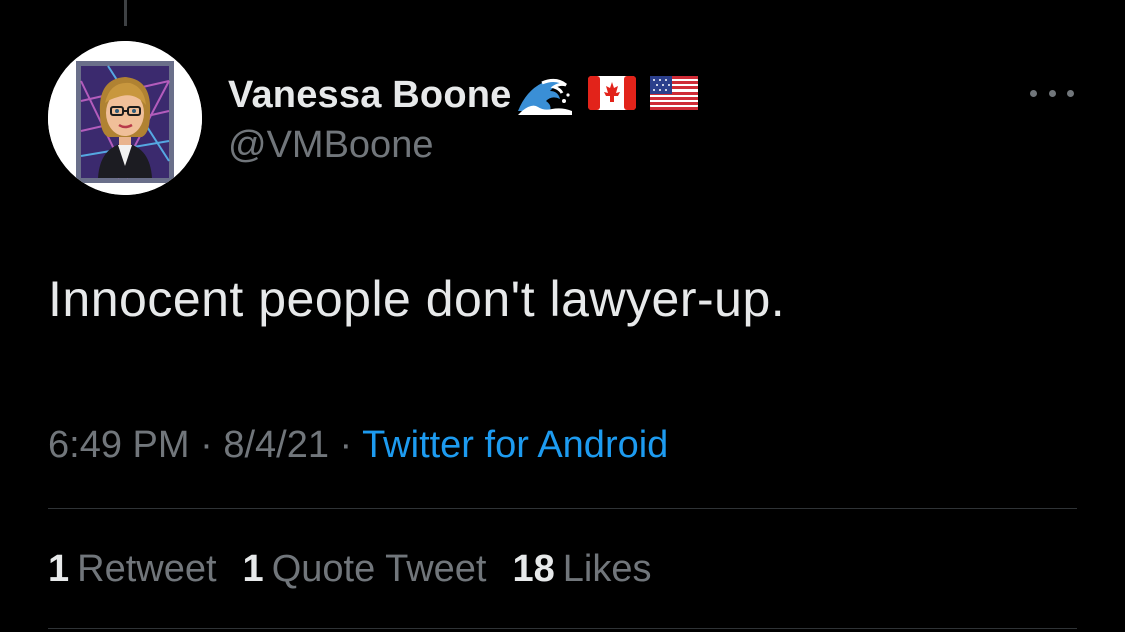  I want to click on quote-tweets-stat: 1 Quote Tweet, so click(365, 569).